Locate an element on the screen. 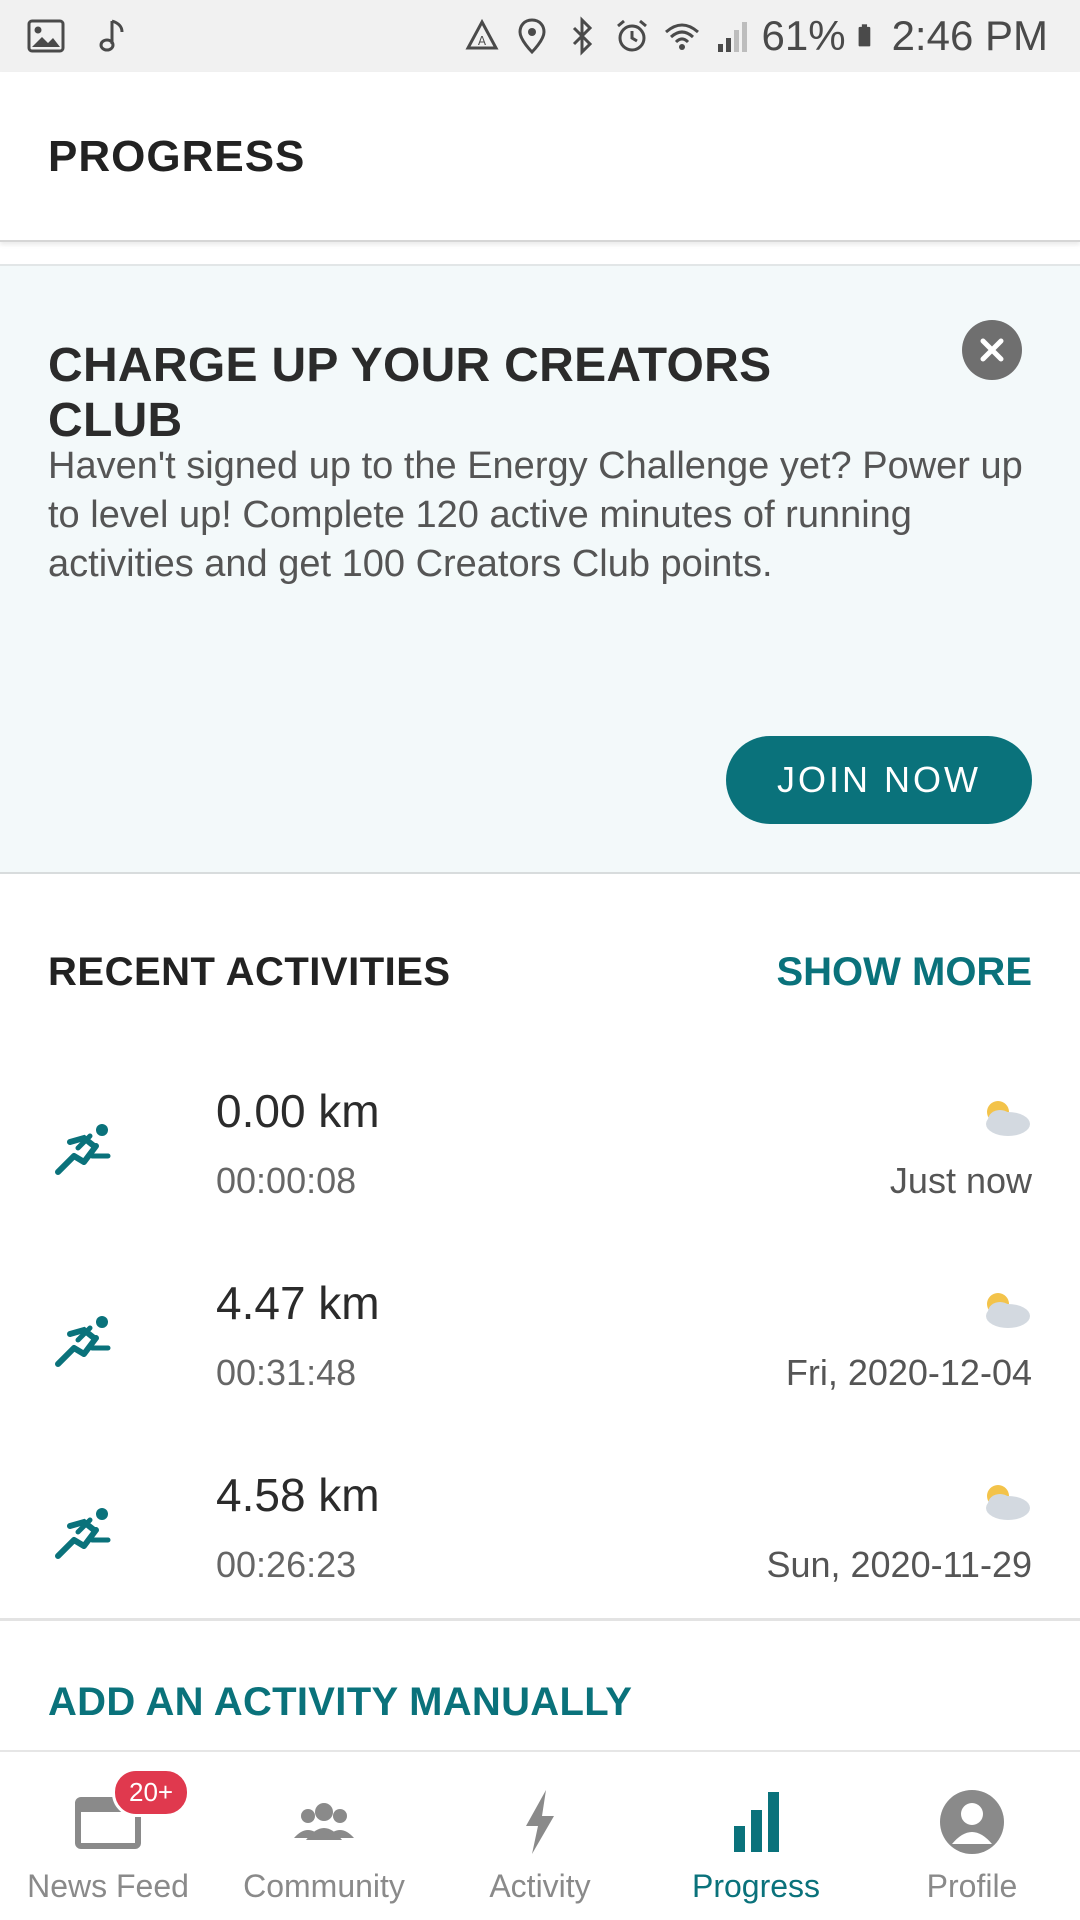 The height and width of the screenshot is (1920, 1080). community-icon is located at coordinates (324, 1821).